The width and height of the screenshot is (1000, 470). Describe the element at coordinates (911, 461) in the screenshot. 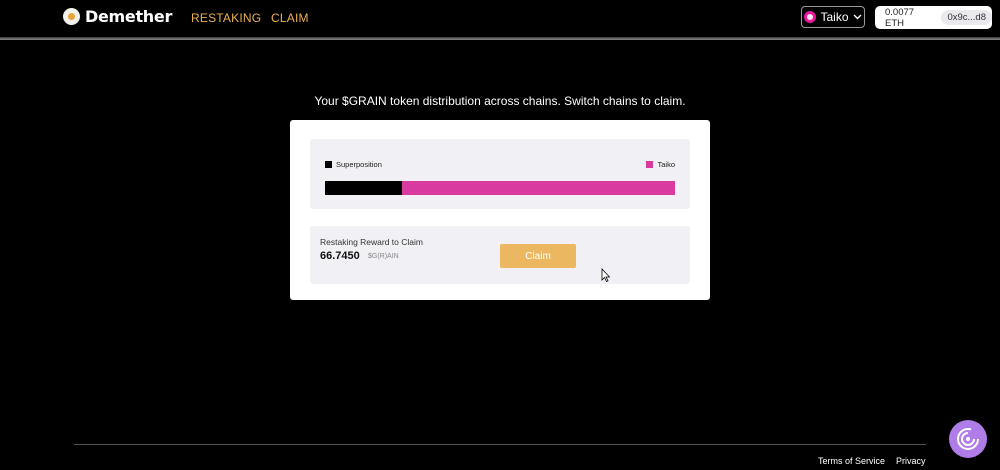

I see `privacy-link: Privacy` at that location.